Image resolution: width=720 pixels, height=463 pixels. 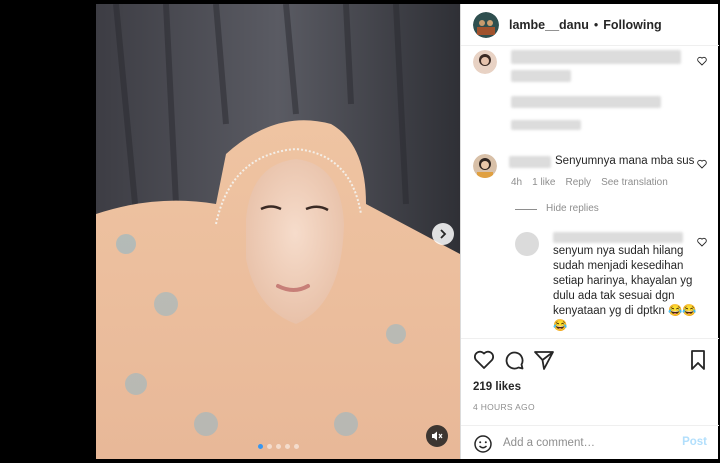 I want to click on post-actions: 219 likes 4 HOURS AGO, so click(x=590, y=383).